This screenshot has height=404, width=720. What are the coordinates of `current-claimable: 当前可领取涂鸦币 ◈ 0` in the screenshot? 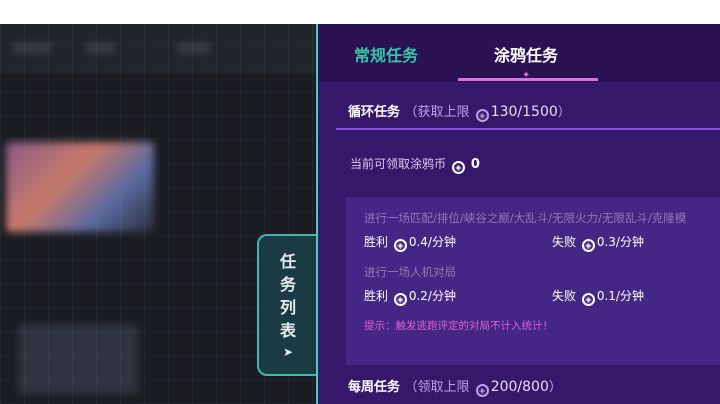 It's located at (415, 164).